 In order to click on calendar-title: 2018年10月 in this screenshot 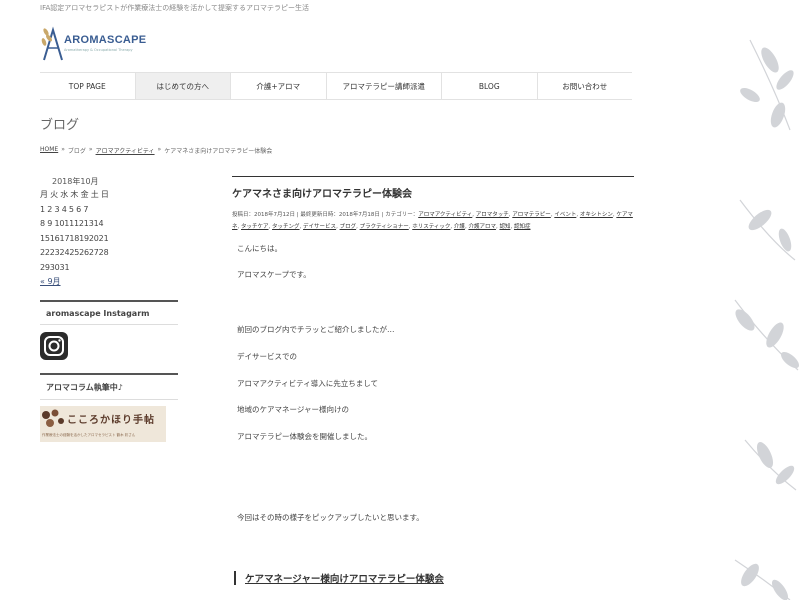, I will do `click(75, 181)`.